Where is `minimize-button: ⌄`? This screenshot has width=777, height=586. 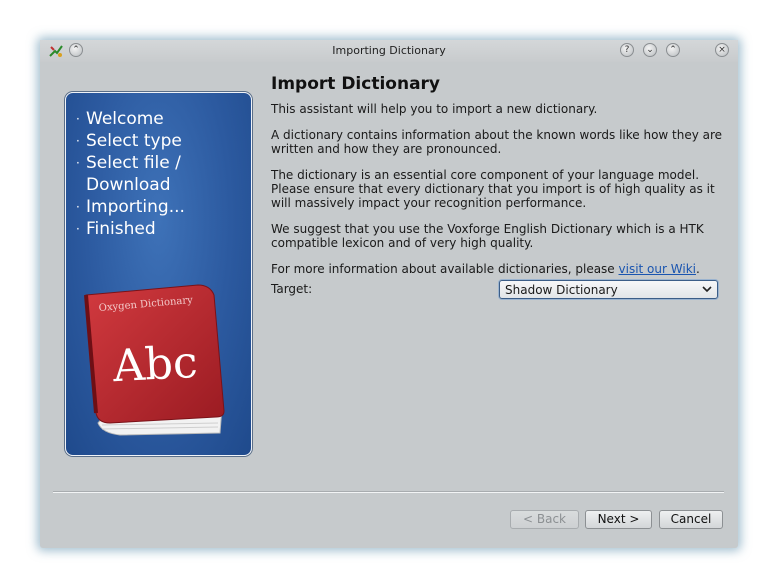 minimize-button: ⌄ is located at coordinates (650, 50).